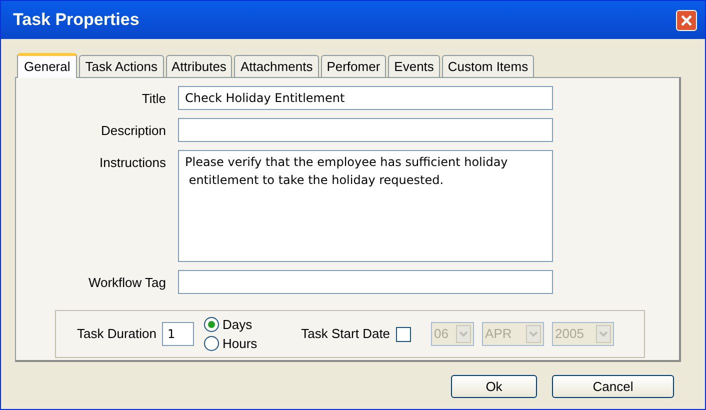 Image resolution: width=706 pixels, height=410 pixels. I want to click on tab: Task Actions, so click(121, 66).